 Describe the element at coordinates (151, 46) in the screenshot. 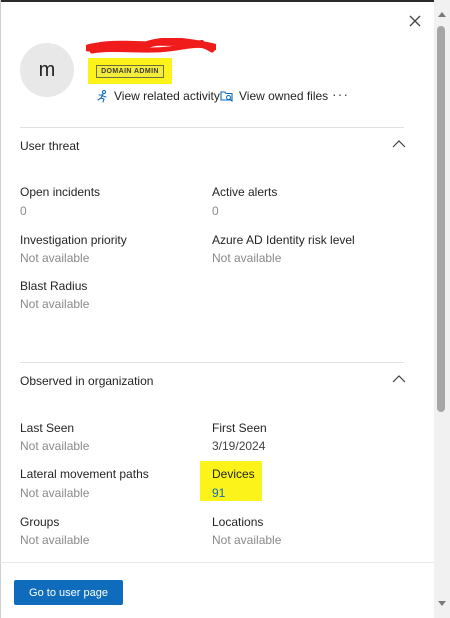

I see `redacted-user-name` at that location.